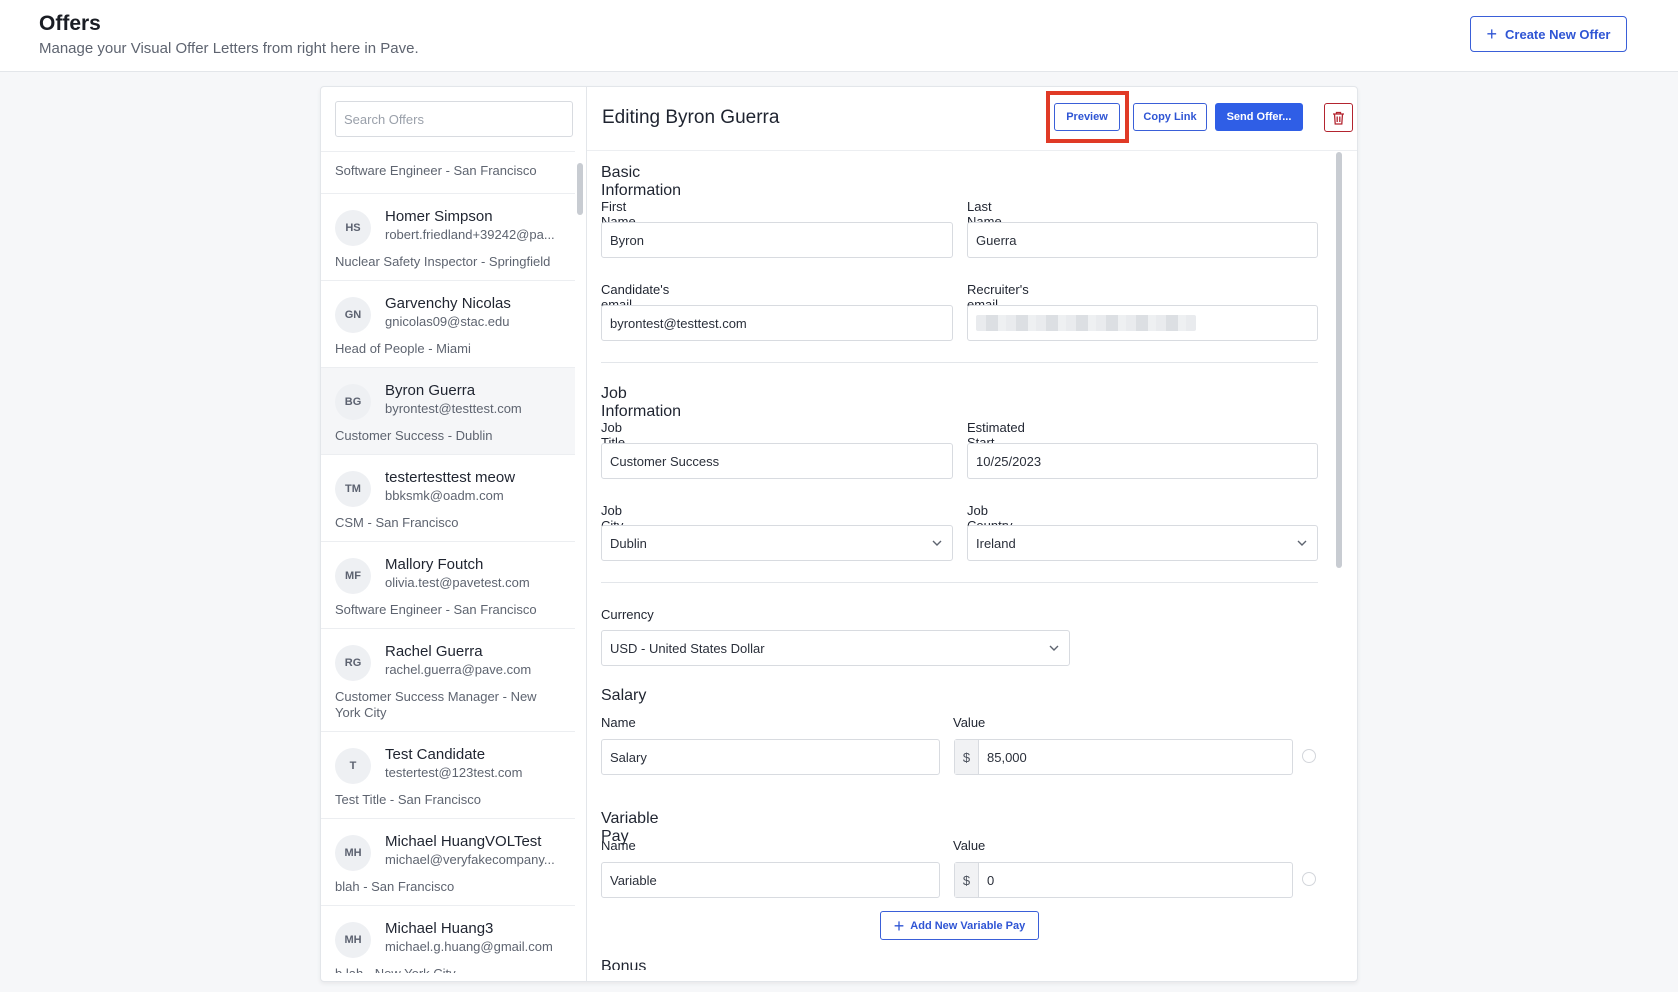 The height and width of the screenshot is (992, 1678). I want to click on offer-name: Michael HuangVOLTest, so click(463, 841).